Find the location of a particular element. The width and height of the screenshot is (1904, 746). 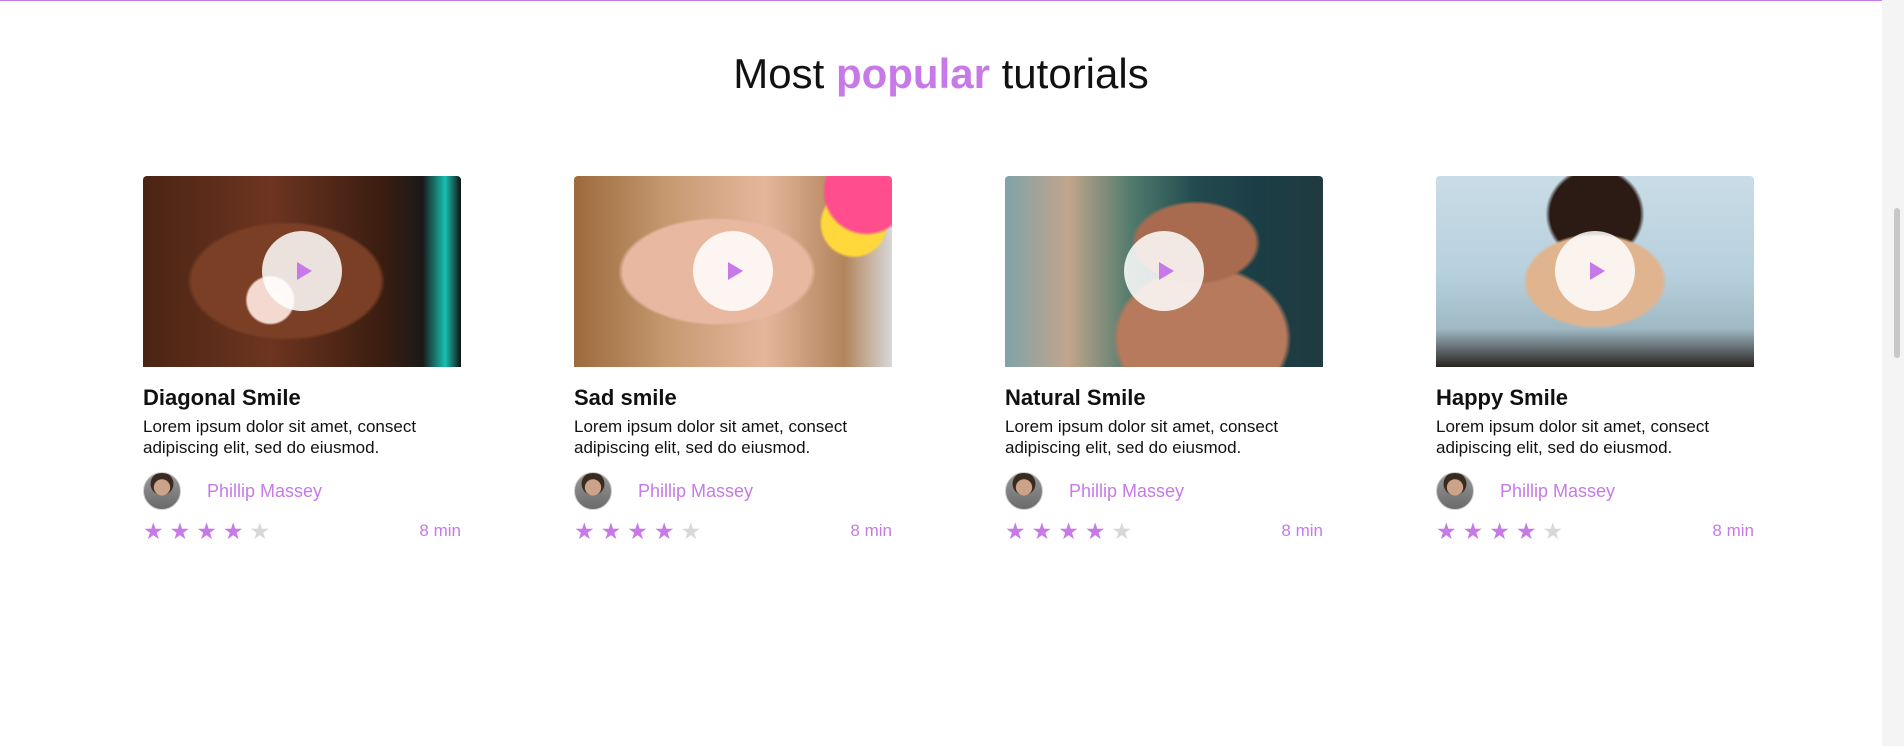

card-title: Diagonal Smile is located at coordinates (302, 398).